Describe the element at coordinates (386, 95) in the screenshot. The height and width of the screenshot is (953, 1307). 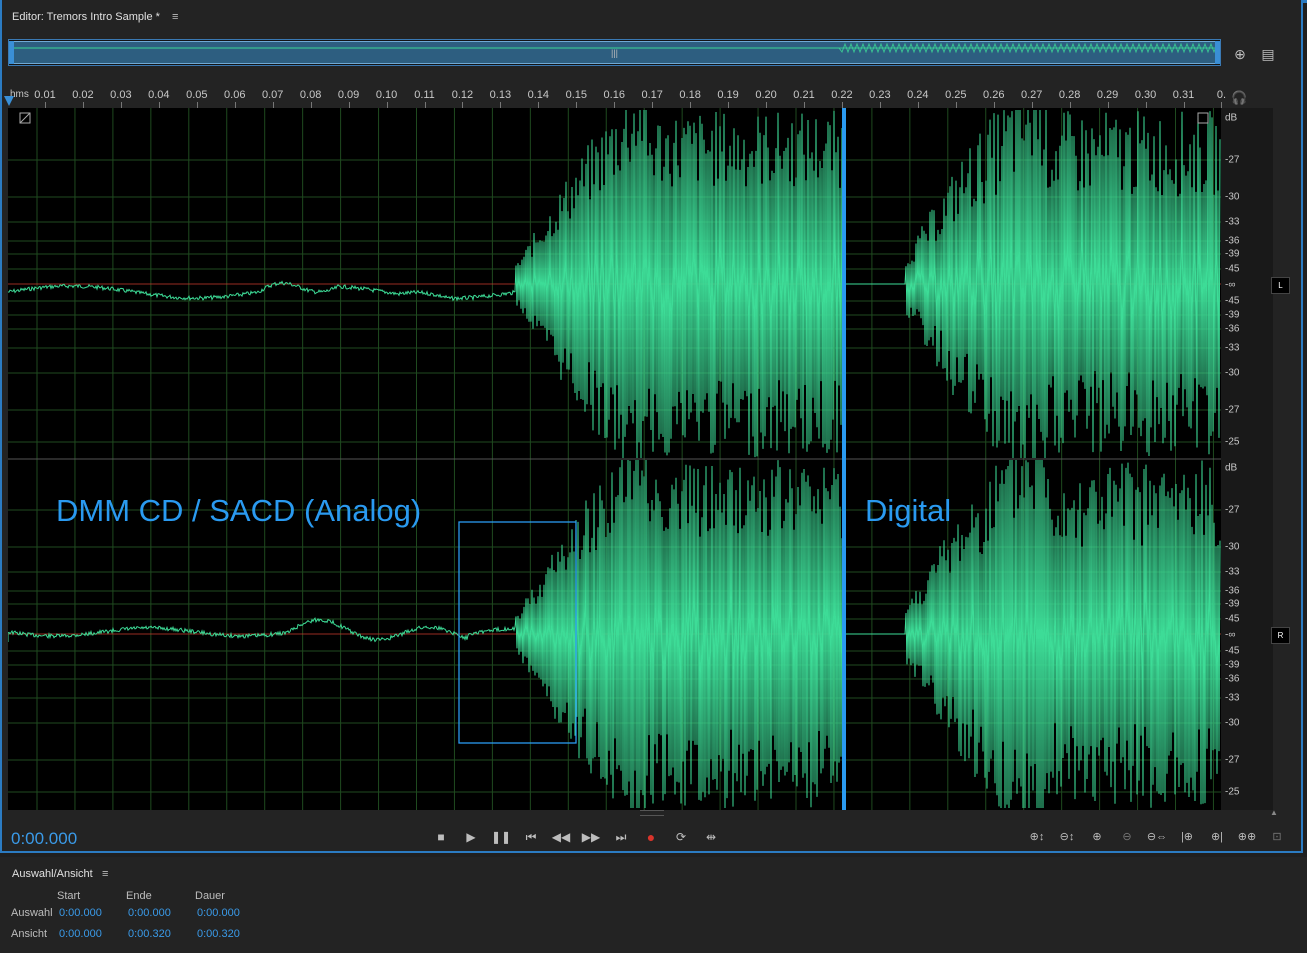
I see `ruler-tick-label: 0.10` at that location.